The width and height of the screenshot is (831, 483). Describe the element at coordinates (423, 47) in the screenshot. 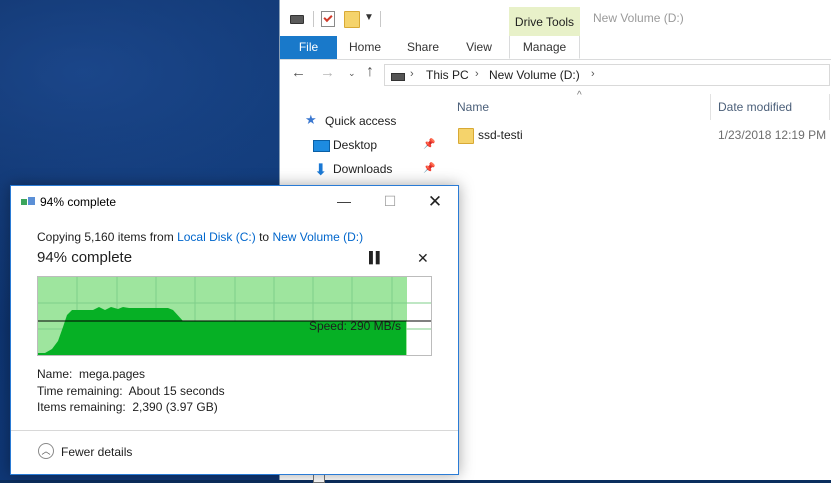

I see `tab-share: Share` at that location.